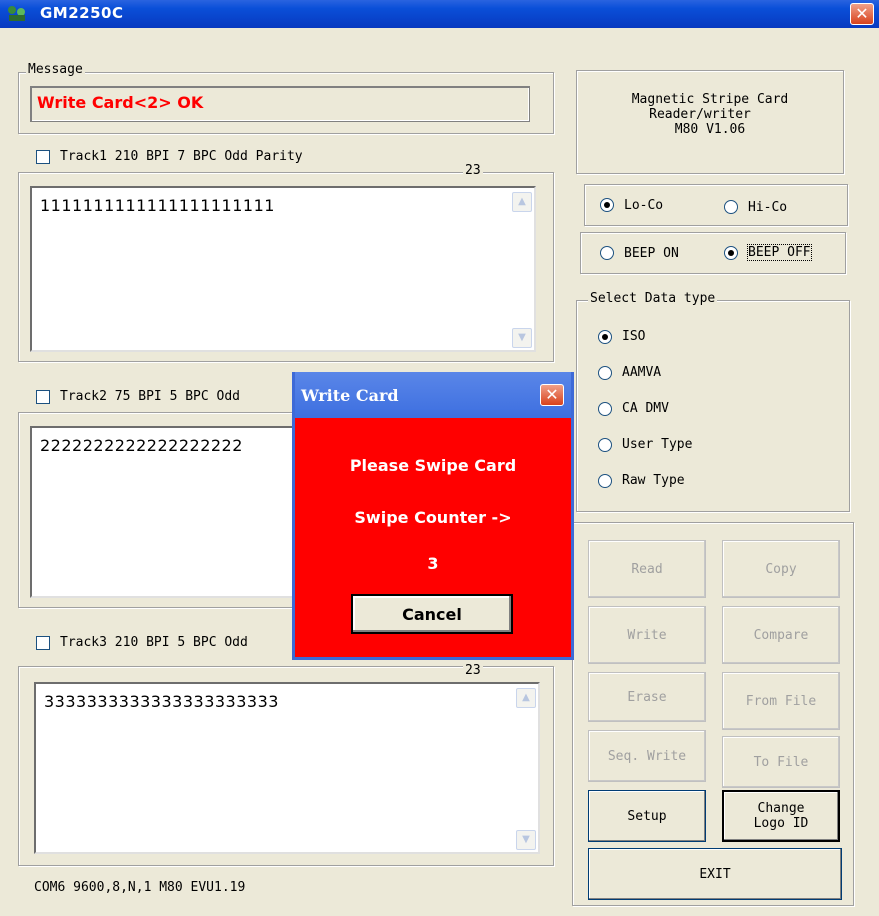  I want to click on data-type-user-label: User Type, so click(657, 444).